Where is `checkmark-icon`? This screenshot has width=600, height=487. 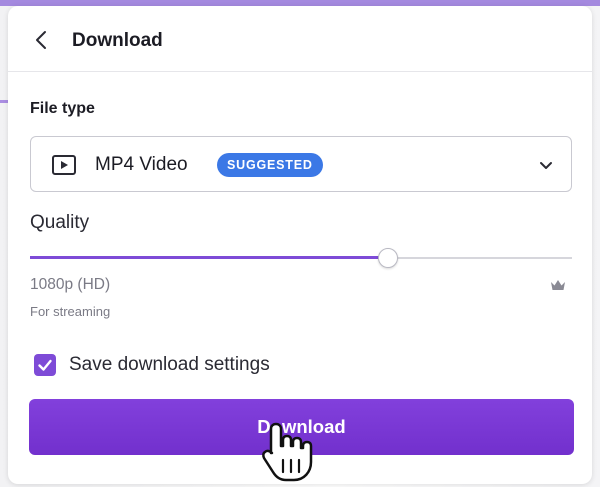
checkmark-icon is located at coordinates (45, 365).